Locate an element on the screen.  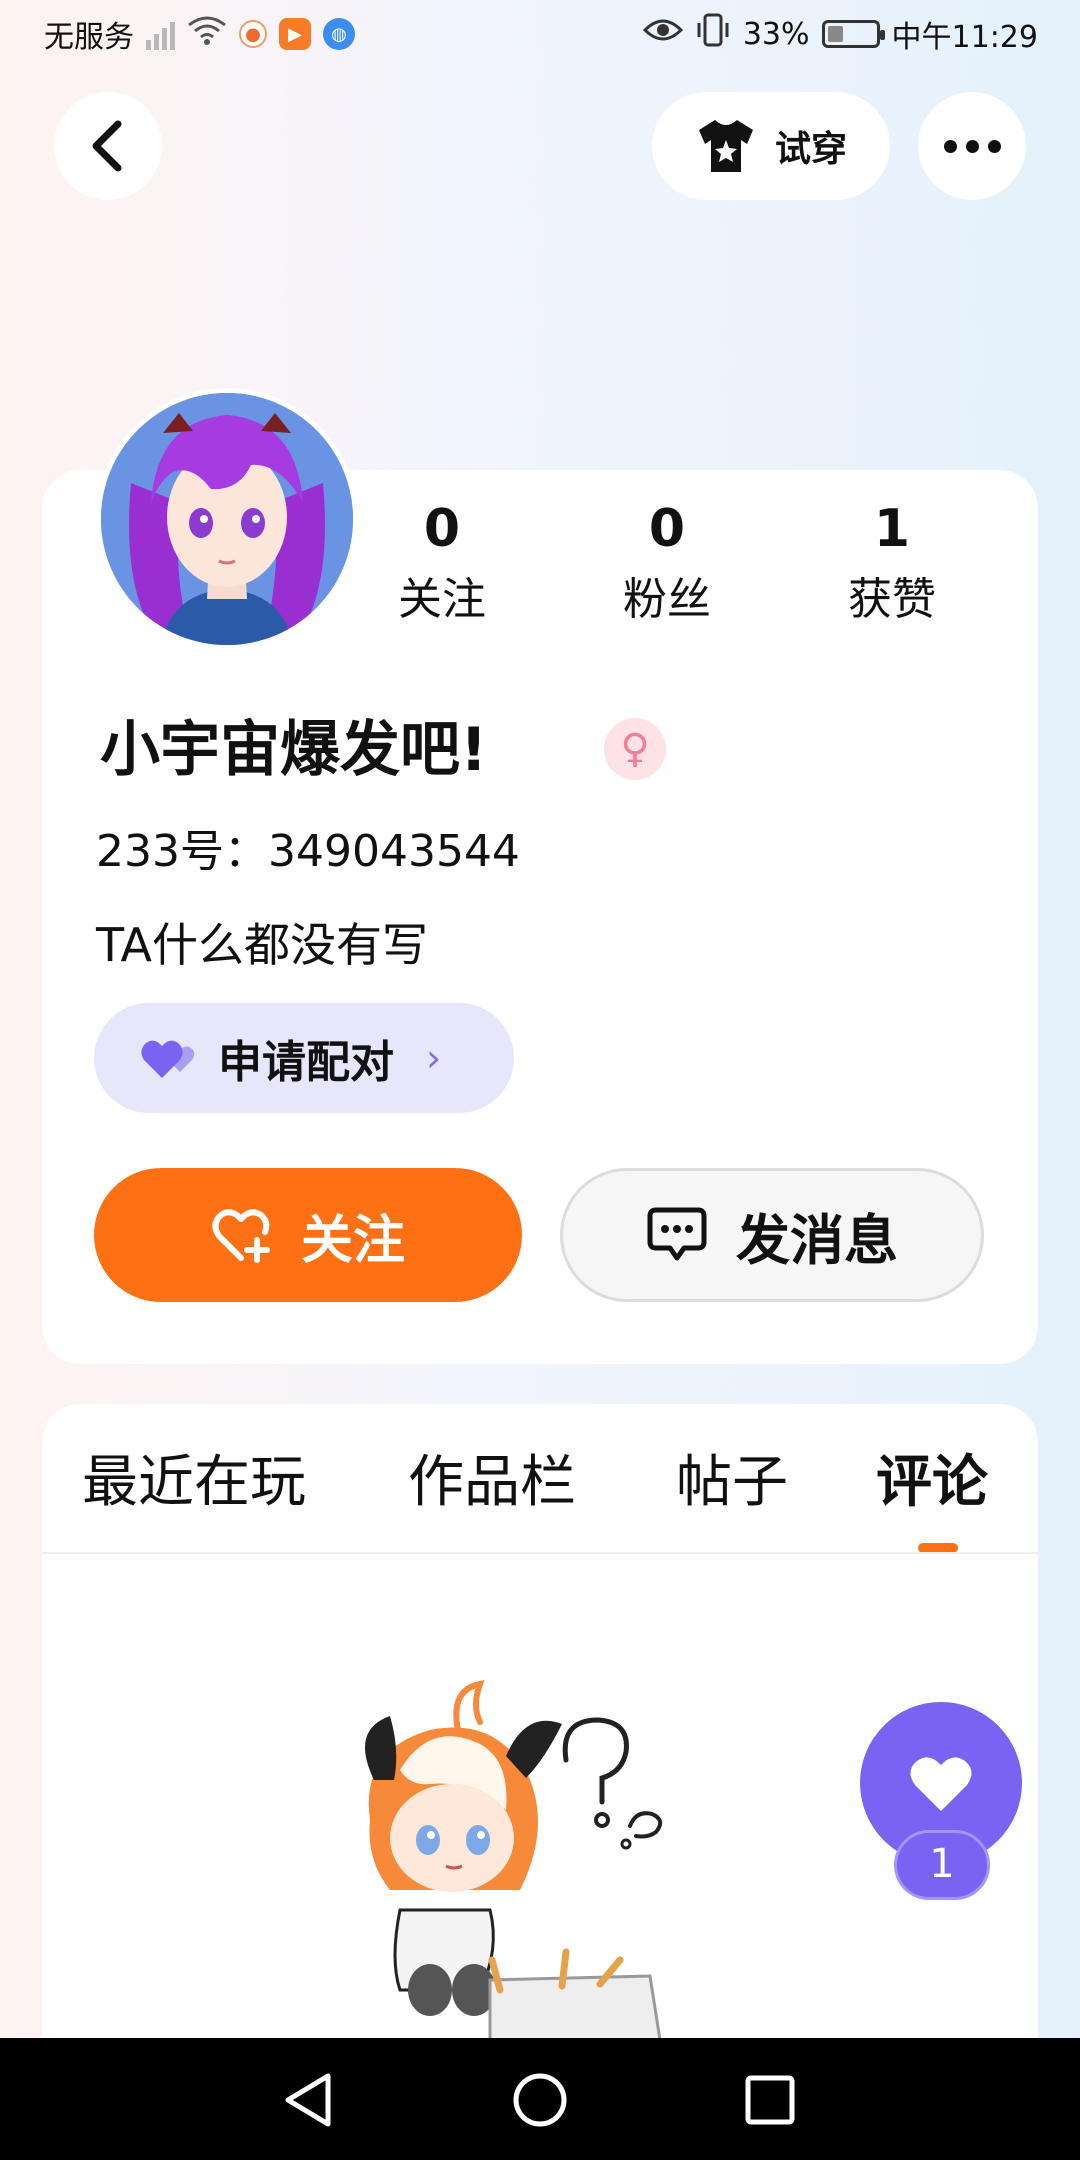
bio-text: TA什么都没有写 is located at coordinates (262, 945).